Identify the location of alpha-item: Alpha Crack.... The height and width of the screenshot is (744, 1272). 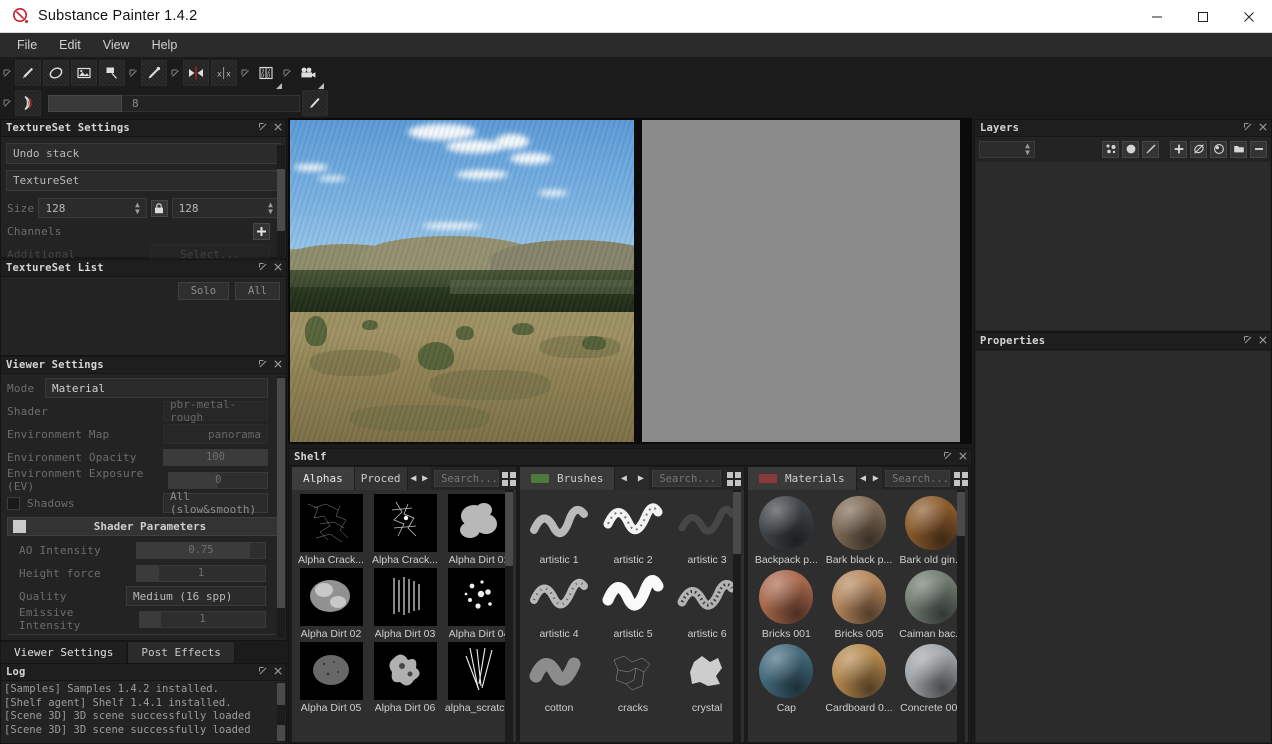
(331, 530).